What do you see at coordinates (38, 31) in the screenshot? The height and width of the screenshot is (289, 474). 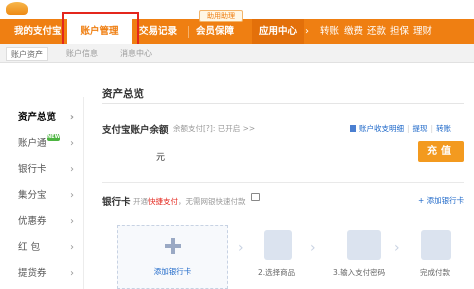 I see `nav-my-alipay: 我的支付宝` at bounding box center [38, 31].